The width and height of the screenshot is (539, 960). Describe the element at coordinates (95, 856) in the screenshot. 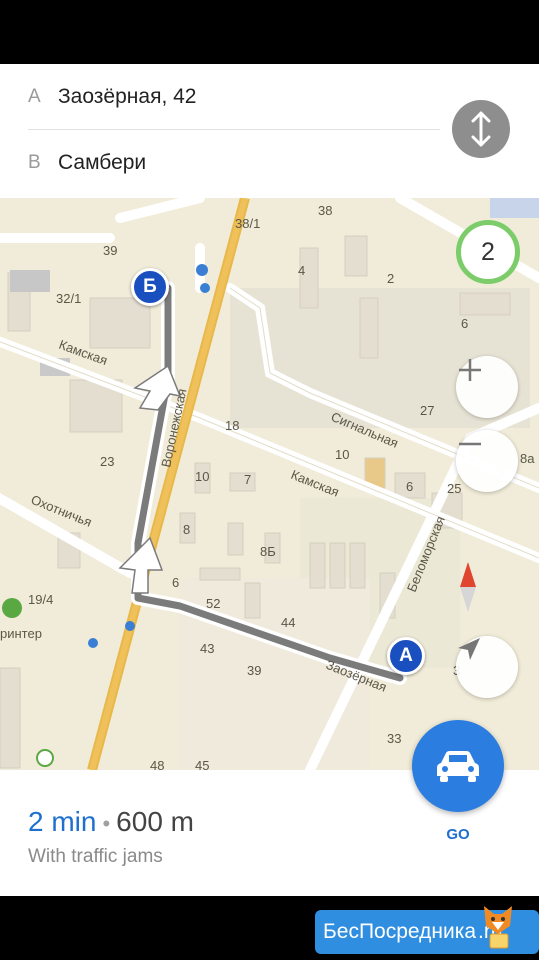

I see `traffic-note: With traffic jams` at that location.